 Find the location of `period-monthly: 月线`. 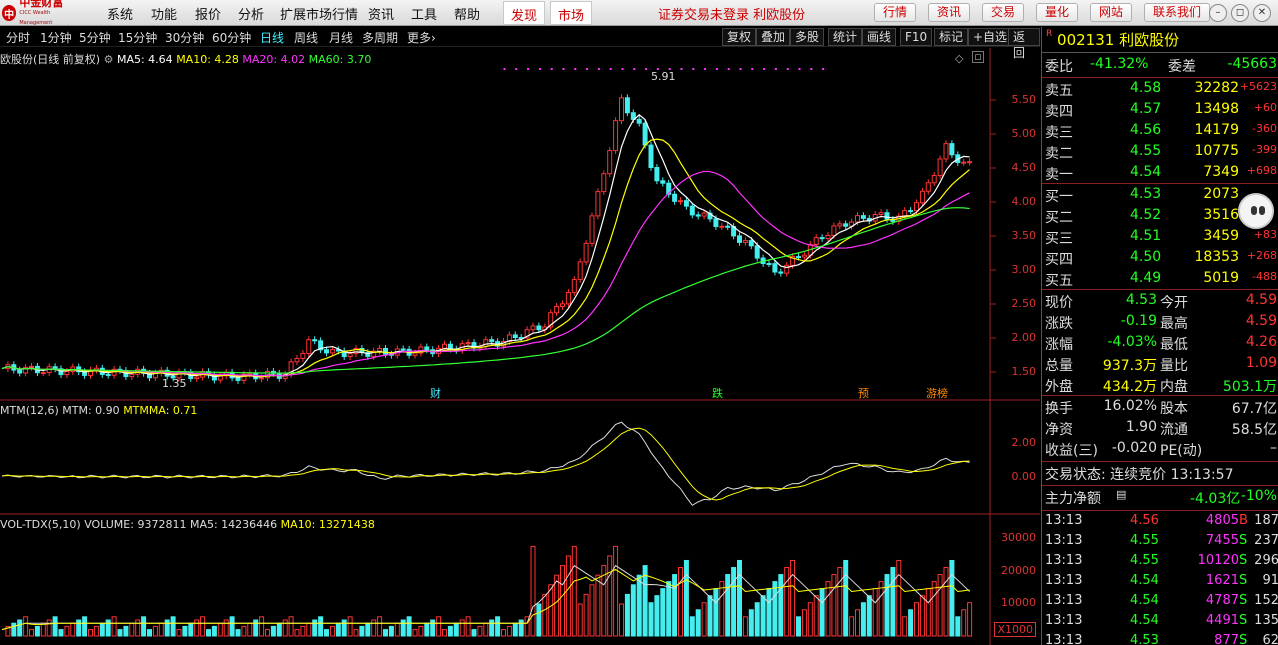

period-monthly: 月线 is located at coordinates (341, 37).